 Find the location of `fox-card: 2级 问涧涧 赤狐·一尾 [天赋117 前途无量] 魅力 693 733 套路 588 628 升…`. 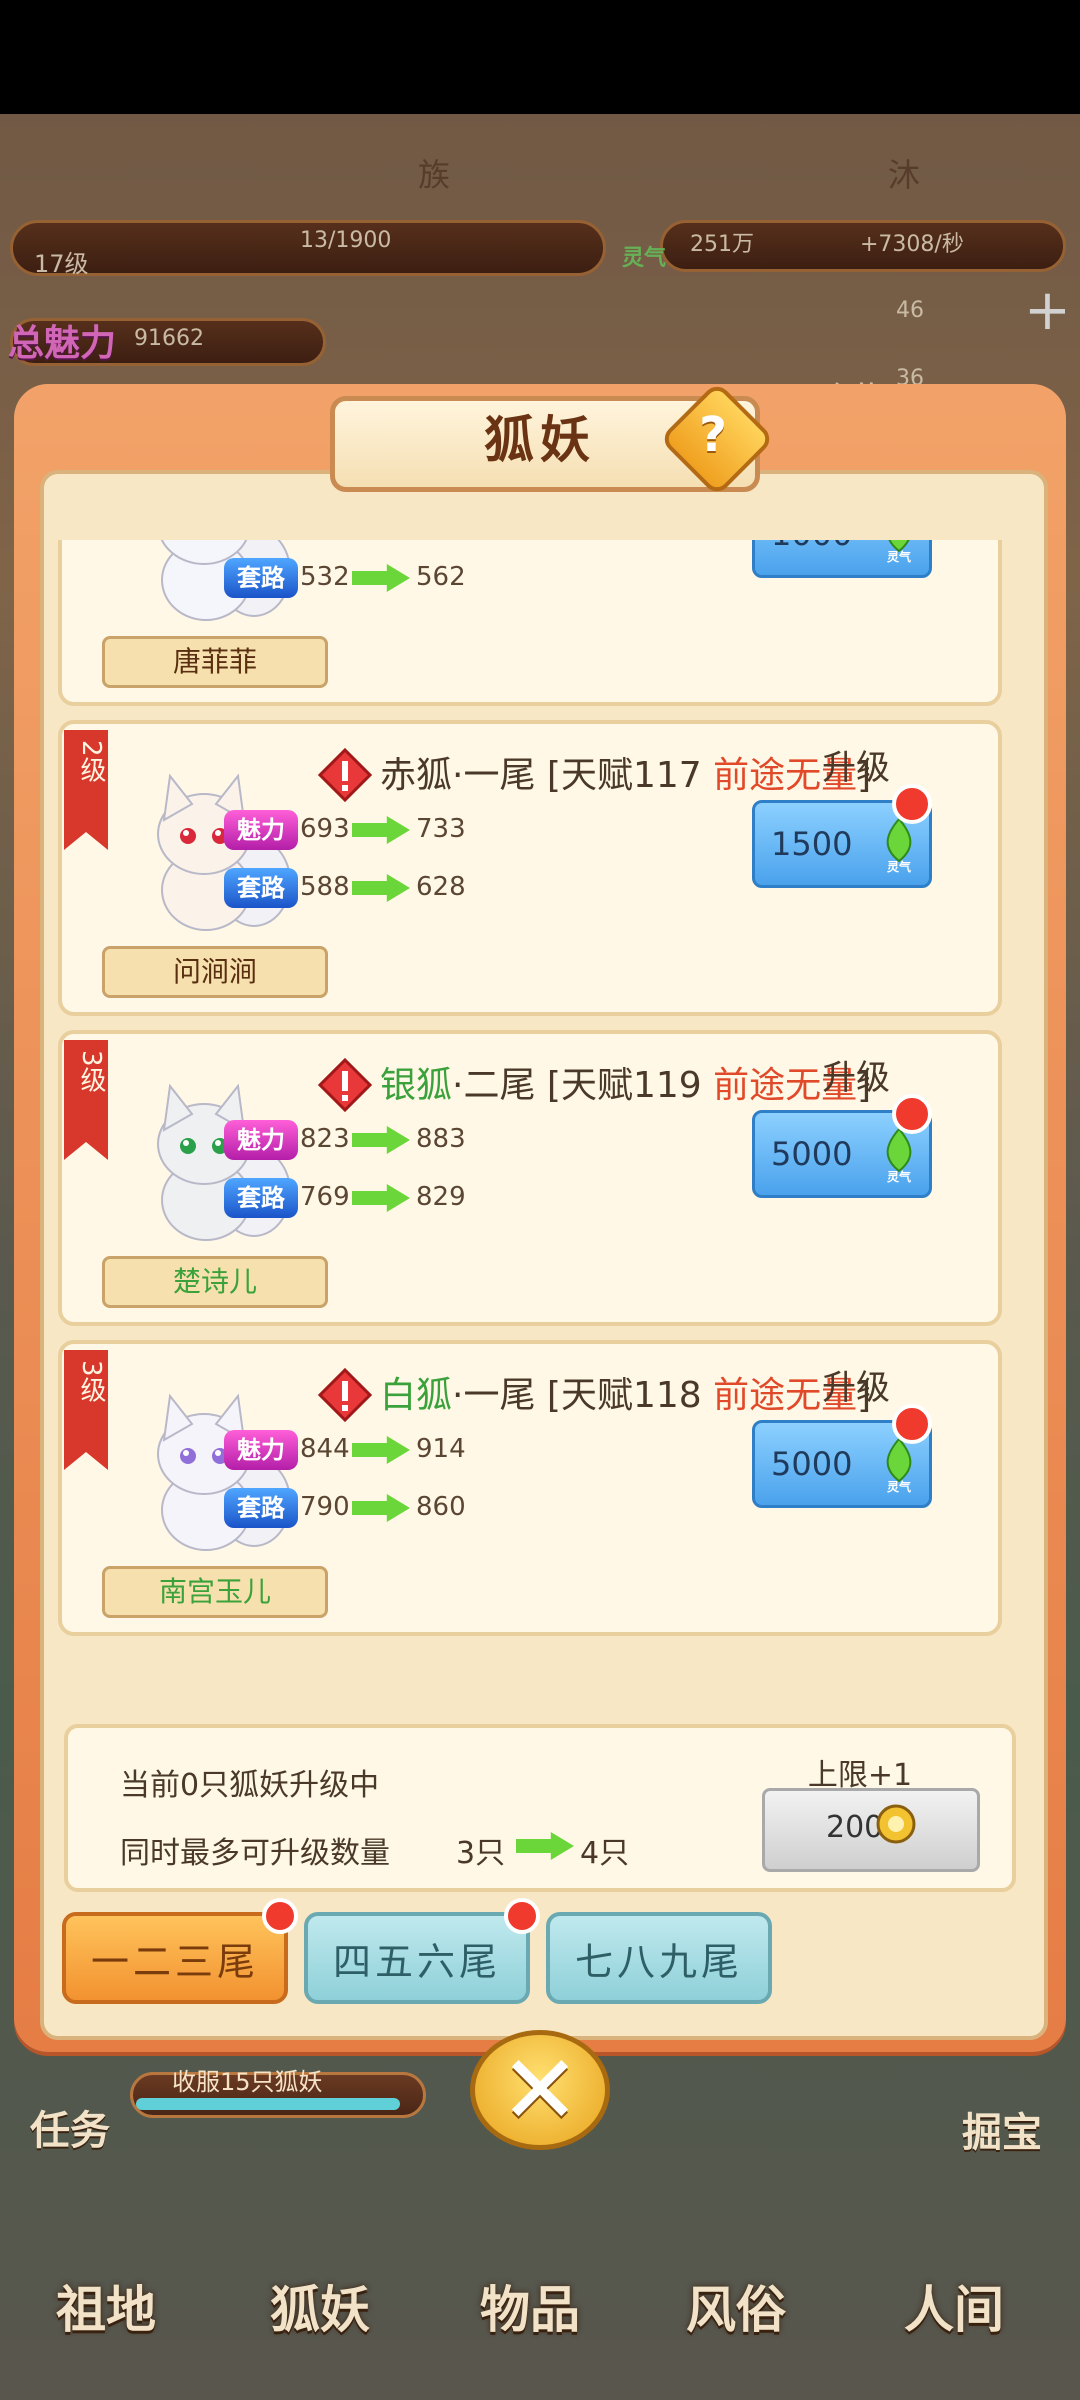

fox-card: 2级 问涧涧 赤狐·一尾 [天赋117 前途无量] 魅力 693 733 套路 588 628 升… is located at coordinates (530, 868).